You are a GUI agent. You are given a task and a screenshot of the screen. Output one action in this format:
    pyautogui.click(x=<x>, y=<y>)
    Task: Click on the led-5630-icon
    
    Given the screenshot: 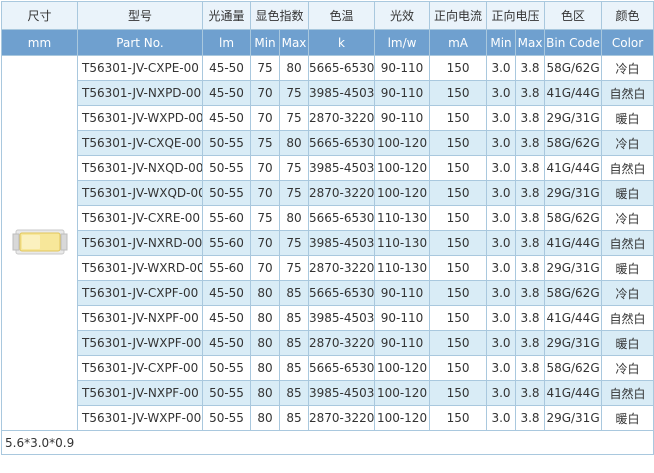 What is the action you would take?
    pyautogui.click(x=39, y=243)
    